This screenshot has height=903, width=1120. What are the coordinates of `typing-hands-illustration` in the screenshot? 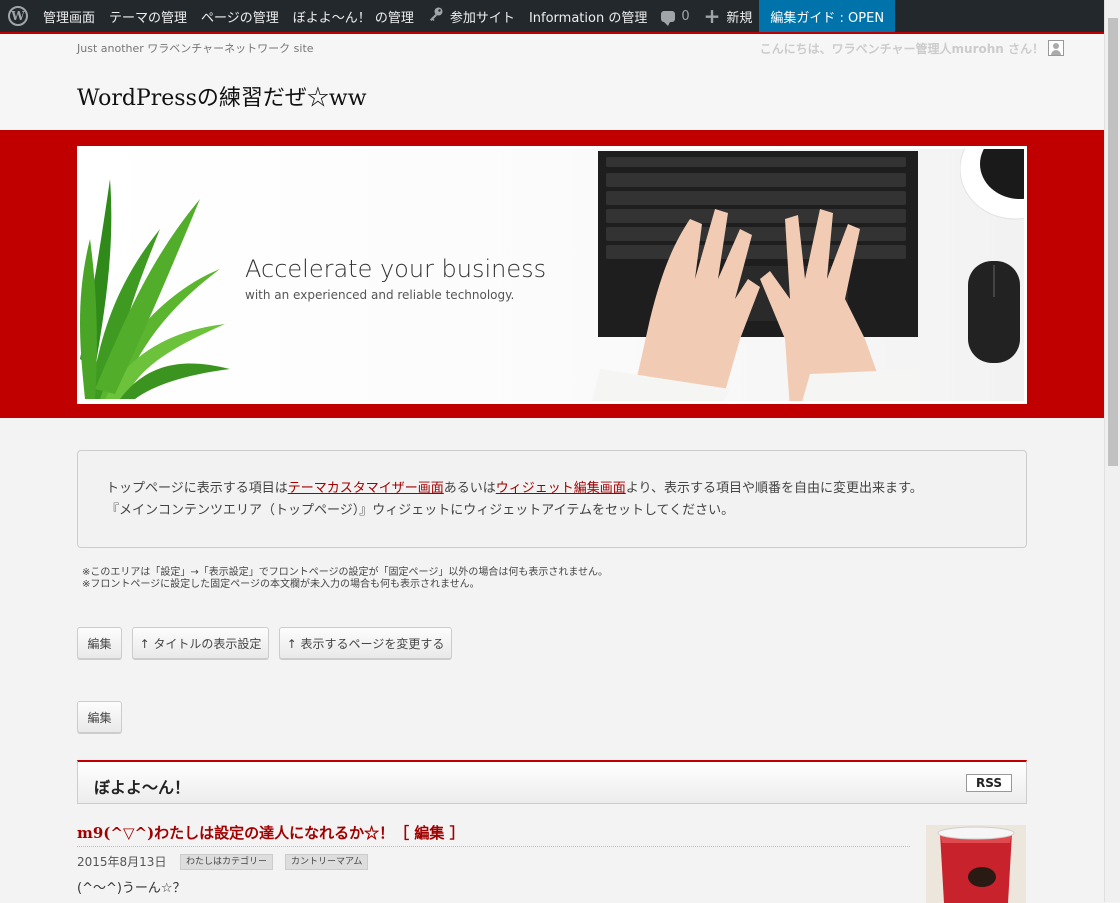 It's located at (756, 305).